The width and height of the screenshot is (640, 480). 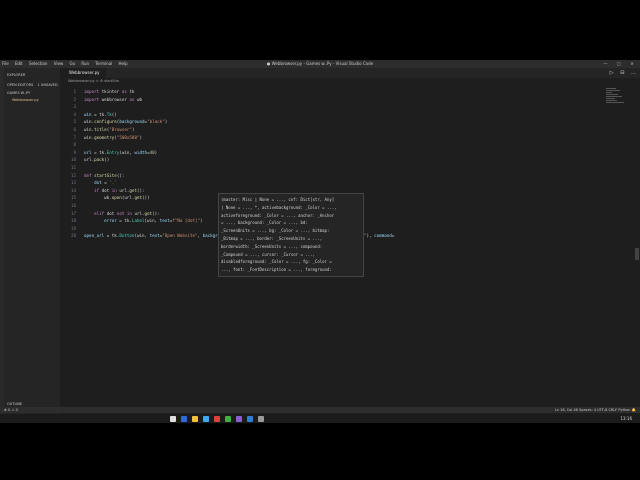 What do you see at coordinates (11, 410) in the screenshot?
I see `problems-indicator: ⊗ 0 ⚠ 0` at bounding box center [11, 410].